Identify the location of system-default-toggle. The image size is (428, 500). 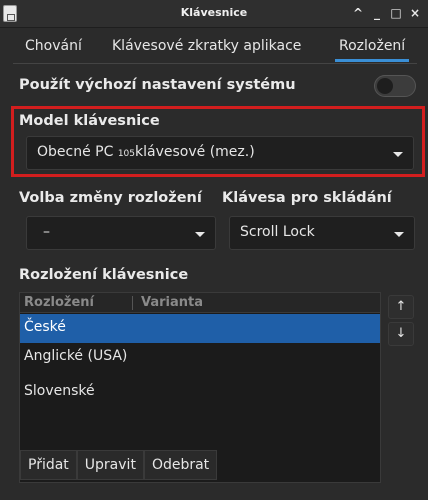
(395, 86).